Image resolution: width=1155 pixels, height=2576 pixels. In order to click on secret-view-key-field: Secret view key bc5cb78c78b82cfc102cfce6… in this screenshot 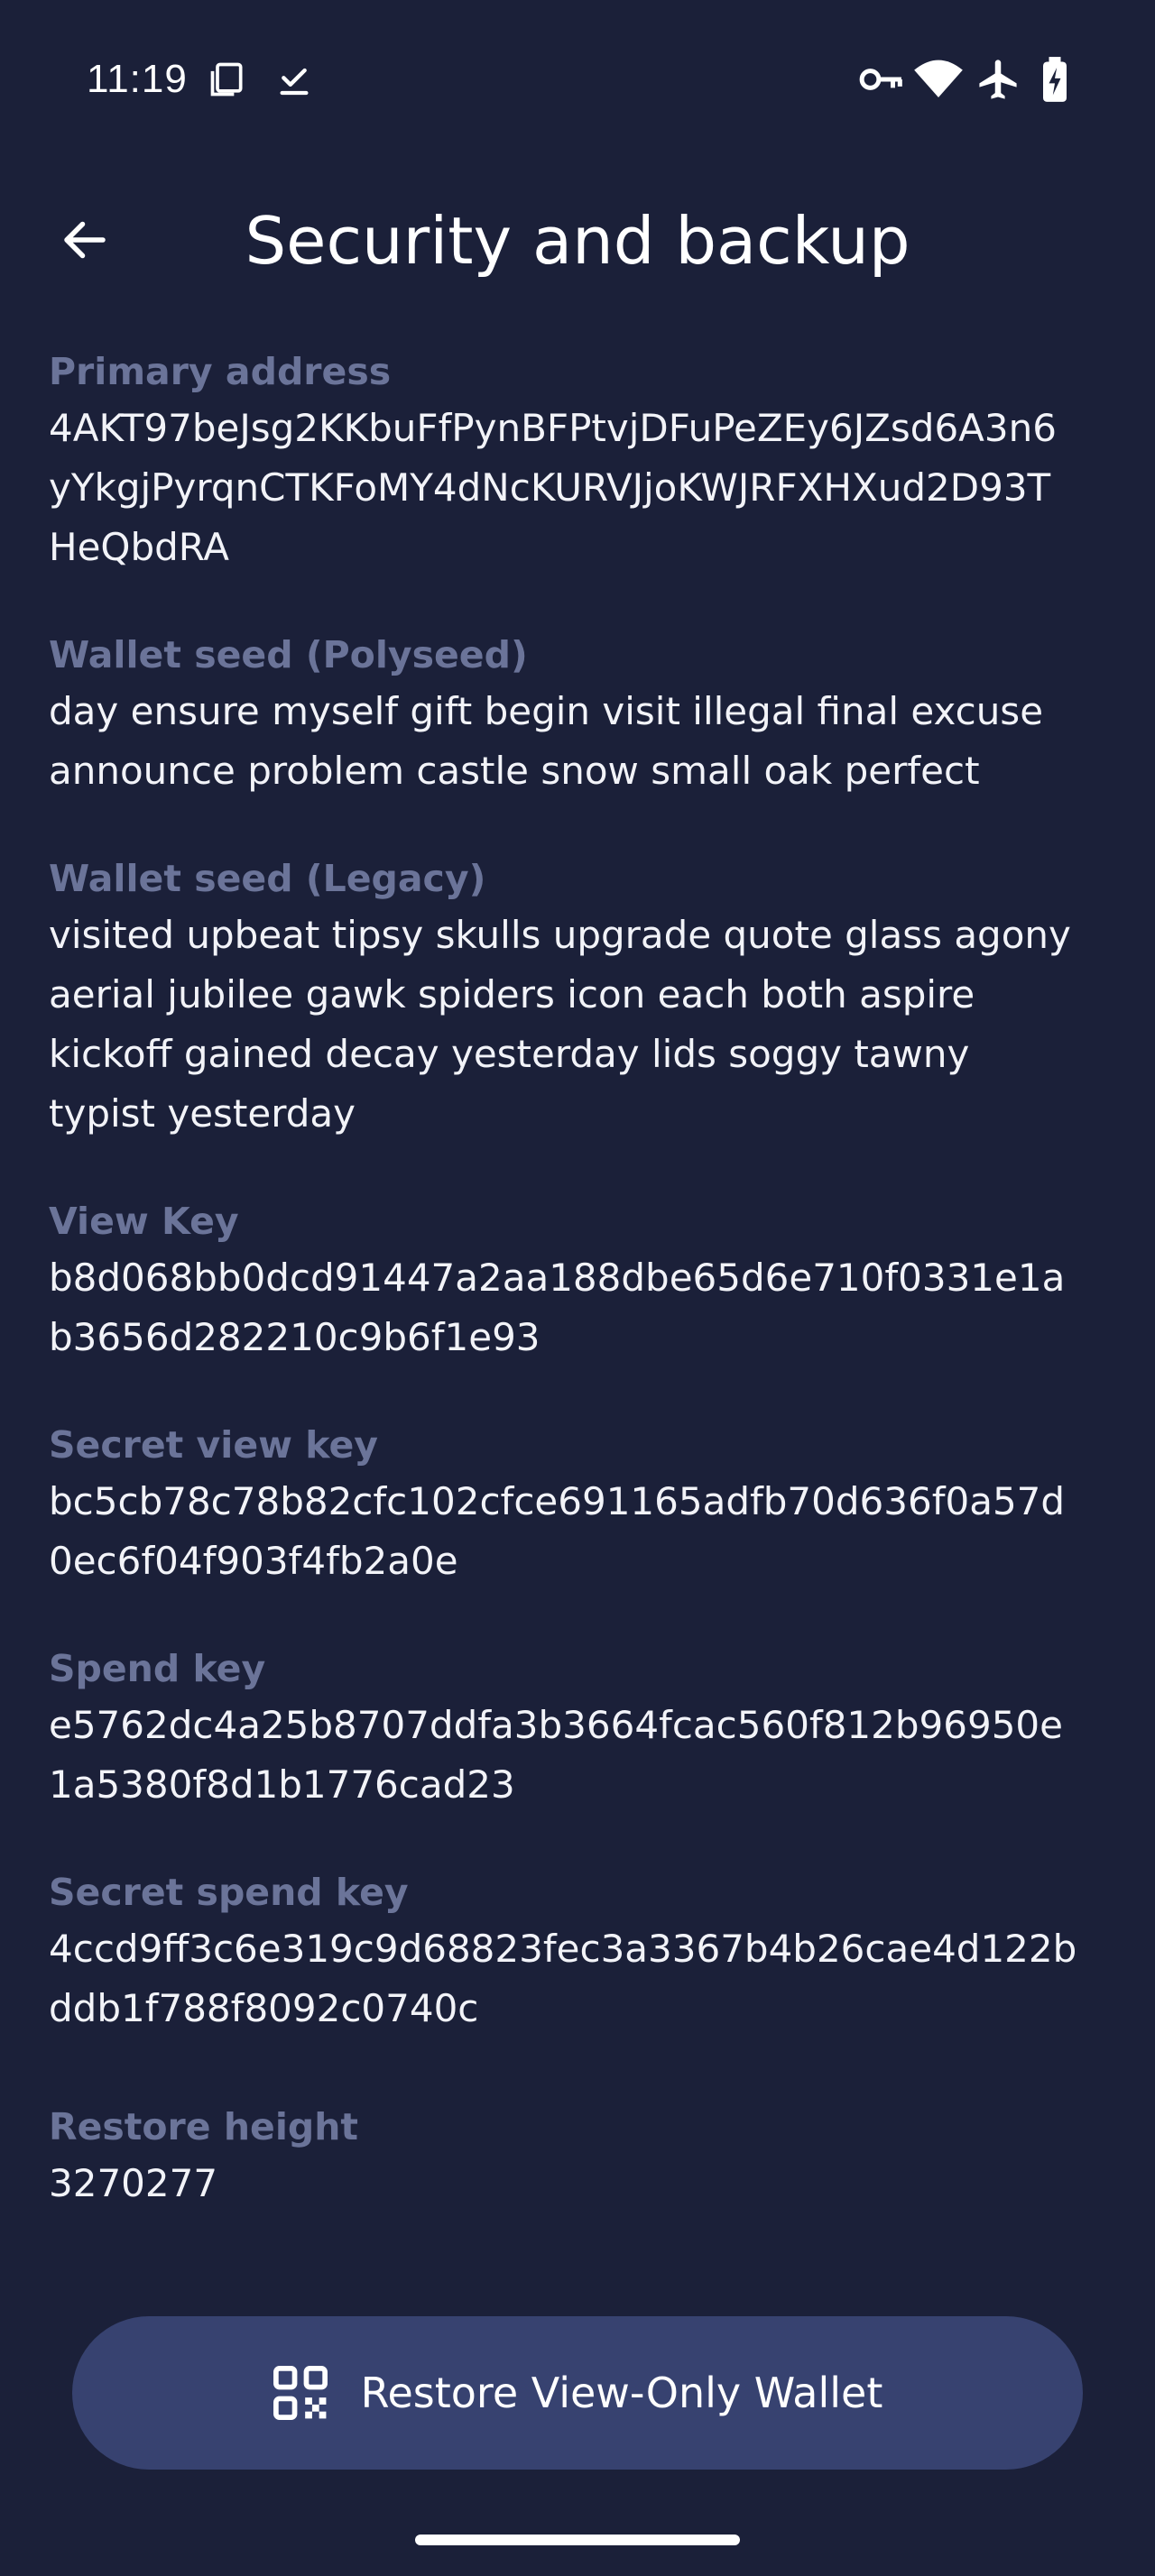, I will do `click(563, 1504)`.